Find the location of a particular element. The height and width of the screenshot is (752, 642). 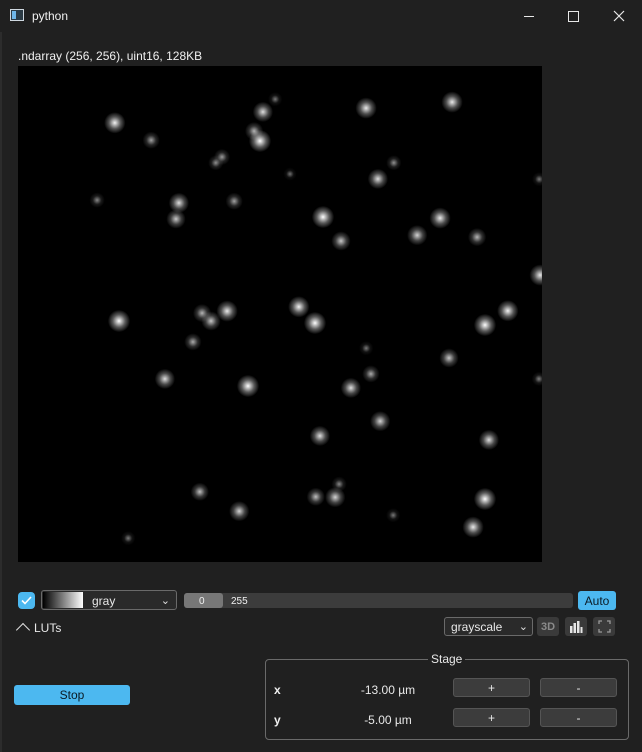

image-viewer-icon is located at coordinates (17, 15).